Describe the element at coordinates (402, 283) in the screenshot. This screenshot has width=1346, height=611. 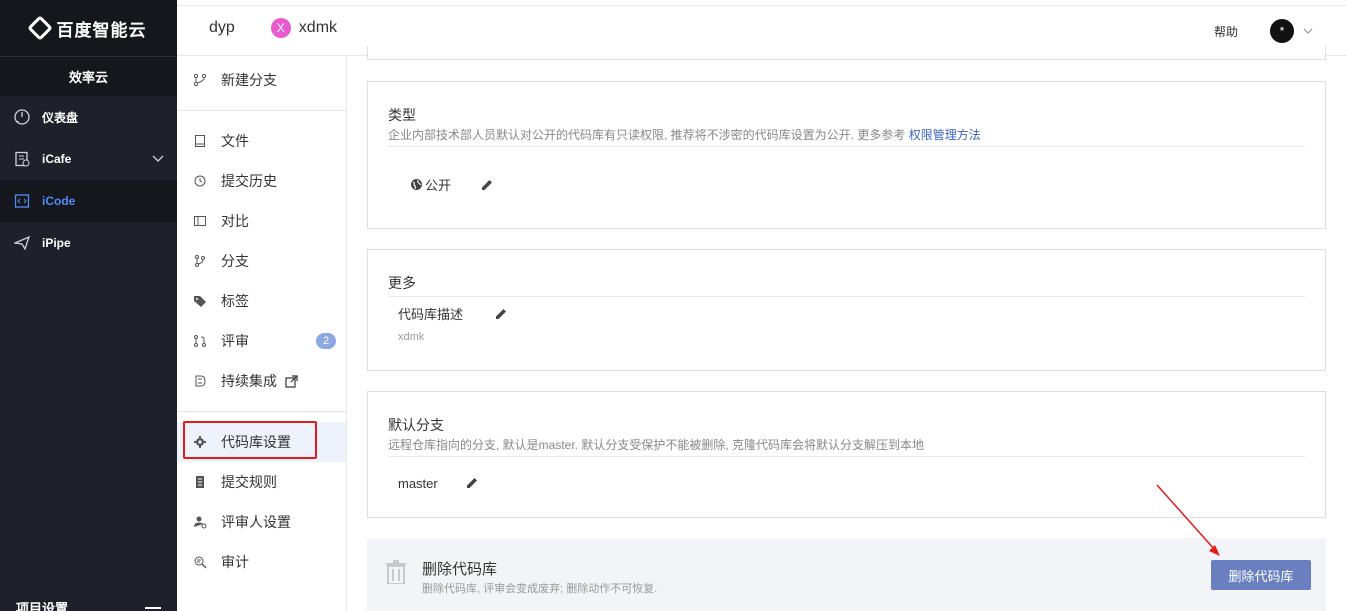
I see `more-title: 更多` at that location.